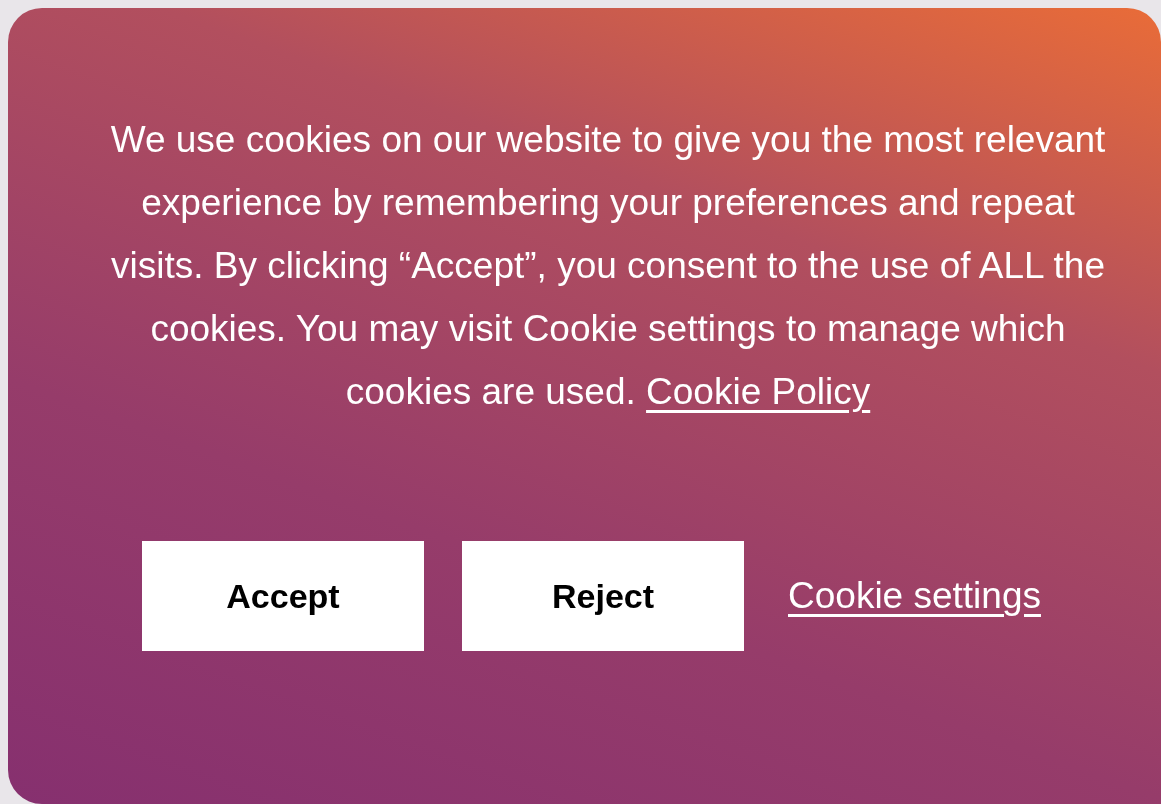  Describe the element at coordinates (603, 596) in the screenshot. I see `consent-button: Reject` at that location.